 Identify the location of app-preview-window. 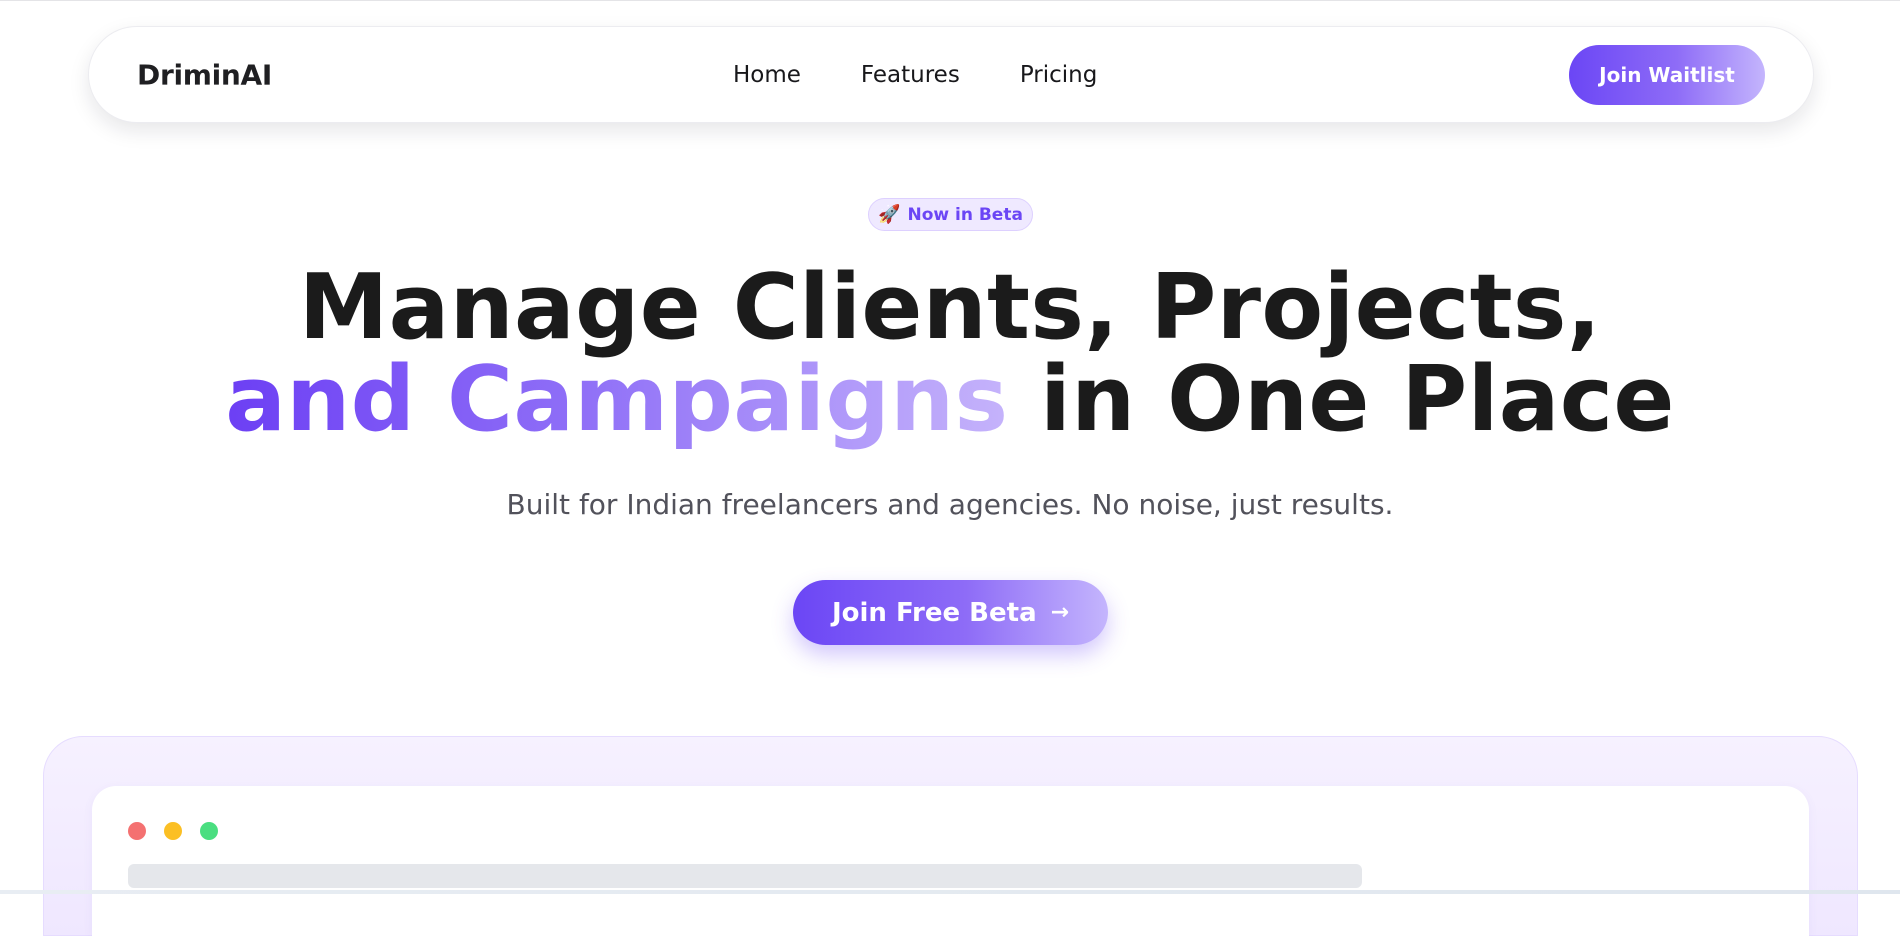
(950, 861).